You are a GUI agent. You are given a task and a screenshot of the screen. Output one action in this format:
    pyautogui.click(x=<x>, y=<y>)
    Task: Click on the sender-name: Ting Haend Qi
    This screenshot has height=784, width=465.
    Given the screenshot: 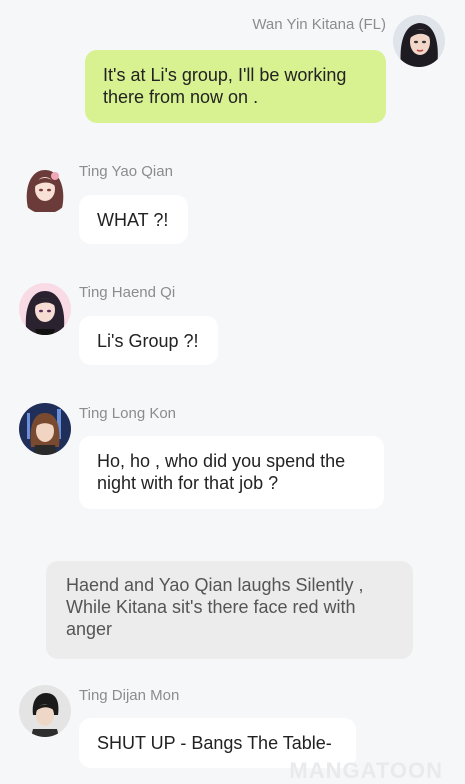 What is the action you would take?
    pyautogui.click(x=127, y=292)
    